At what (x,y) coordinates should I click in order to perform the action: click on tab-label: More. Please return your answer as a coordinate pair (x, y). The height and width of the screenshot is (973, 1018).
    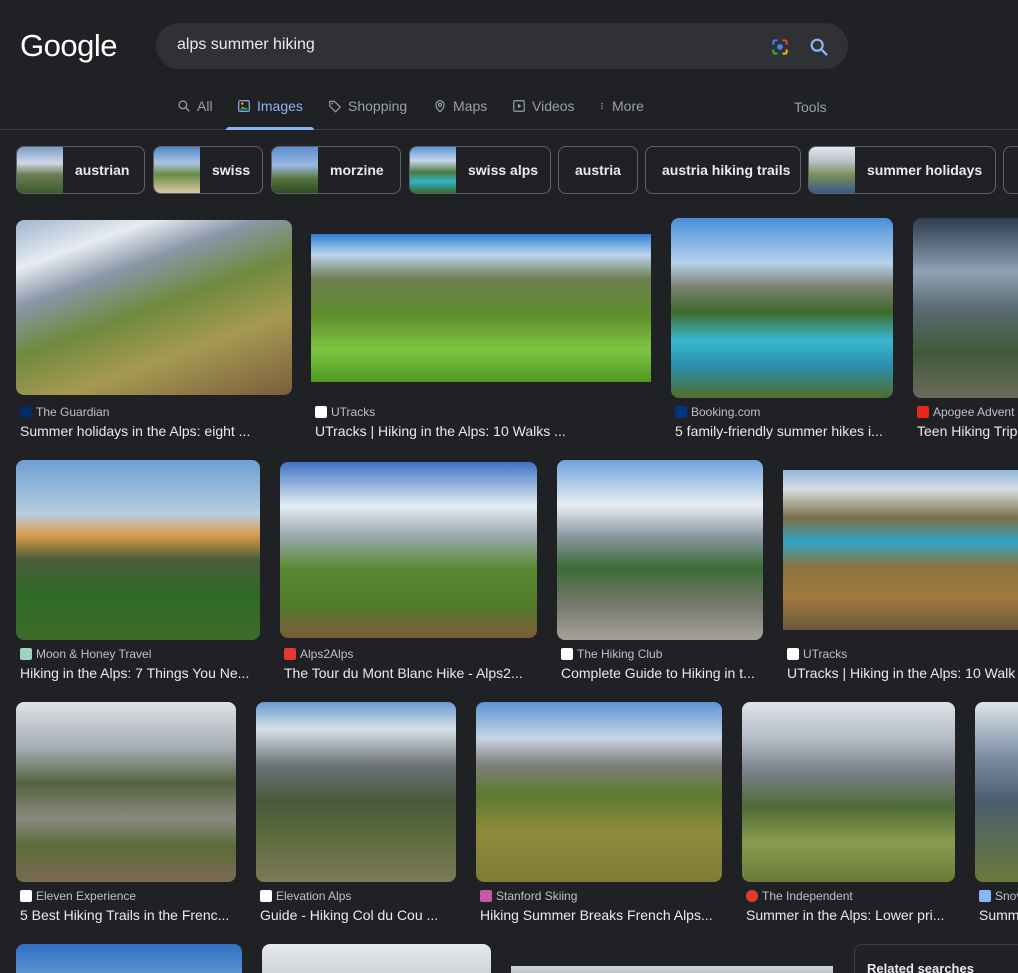
    Looking at the image, I should click on (628, 106).